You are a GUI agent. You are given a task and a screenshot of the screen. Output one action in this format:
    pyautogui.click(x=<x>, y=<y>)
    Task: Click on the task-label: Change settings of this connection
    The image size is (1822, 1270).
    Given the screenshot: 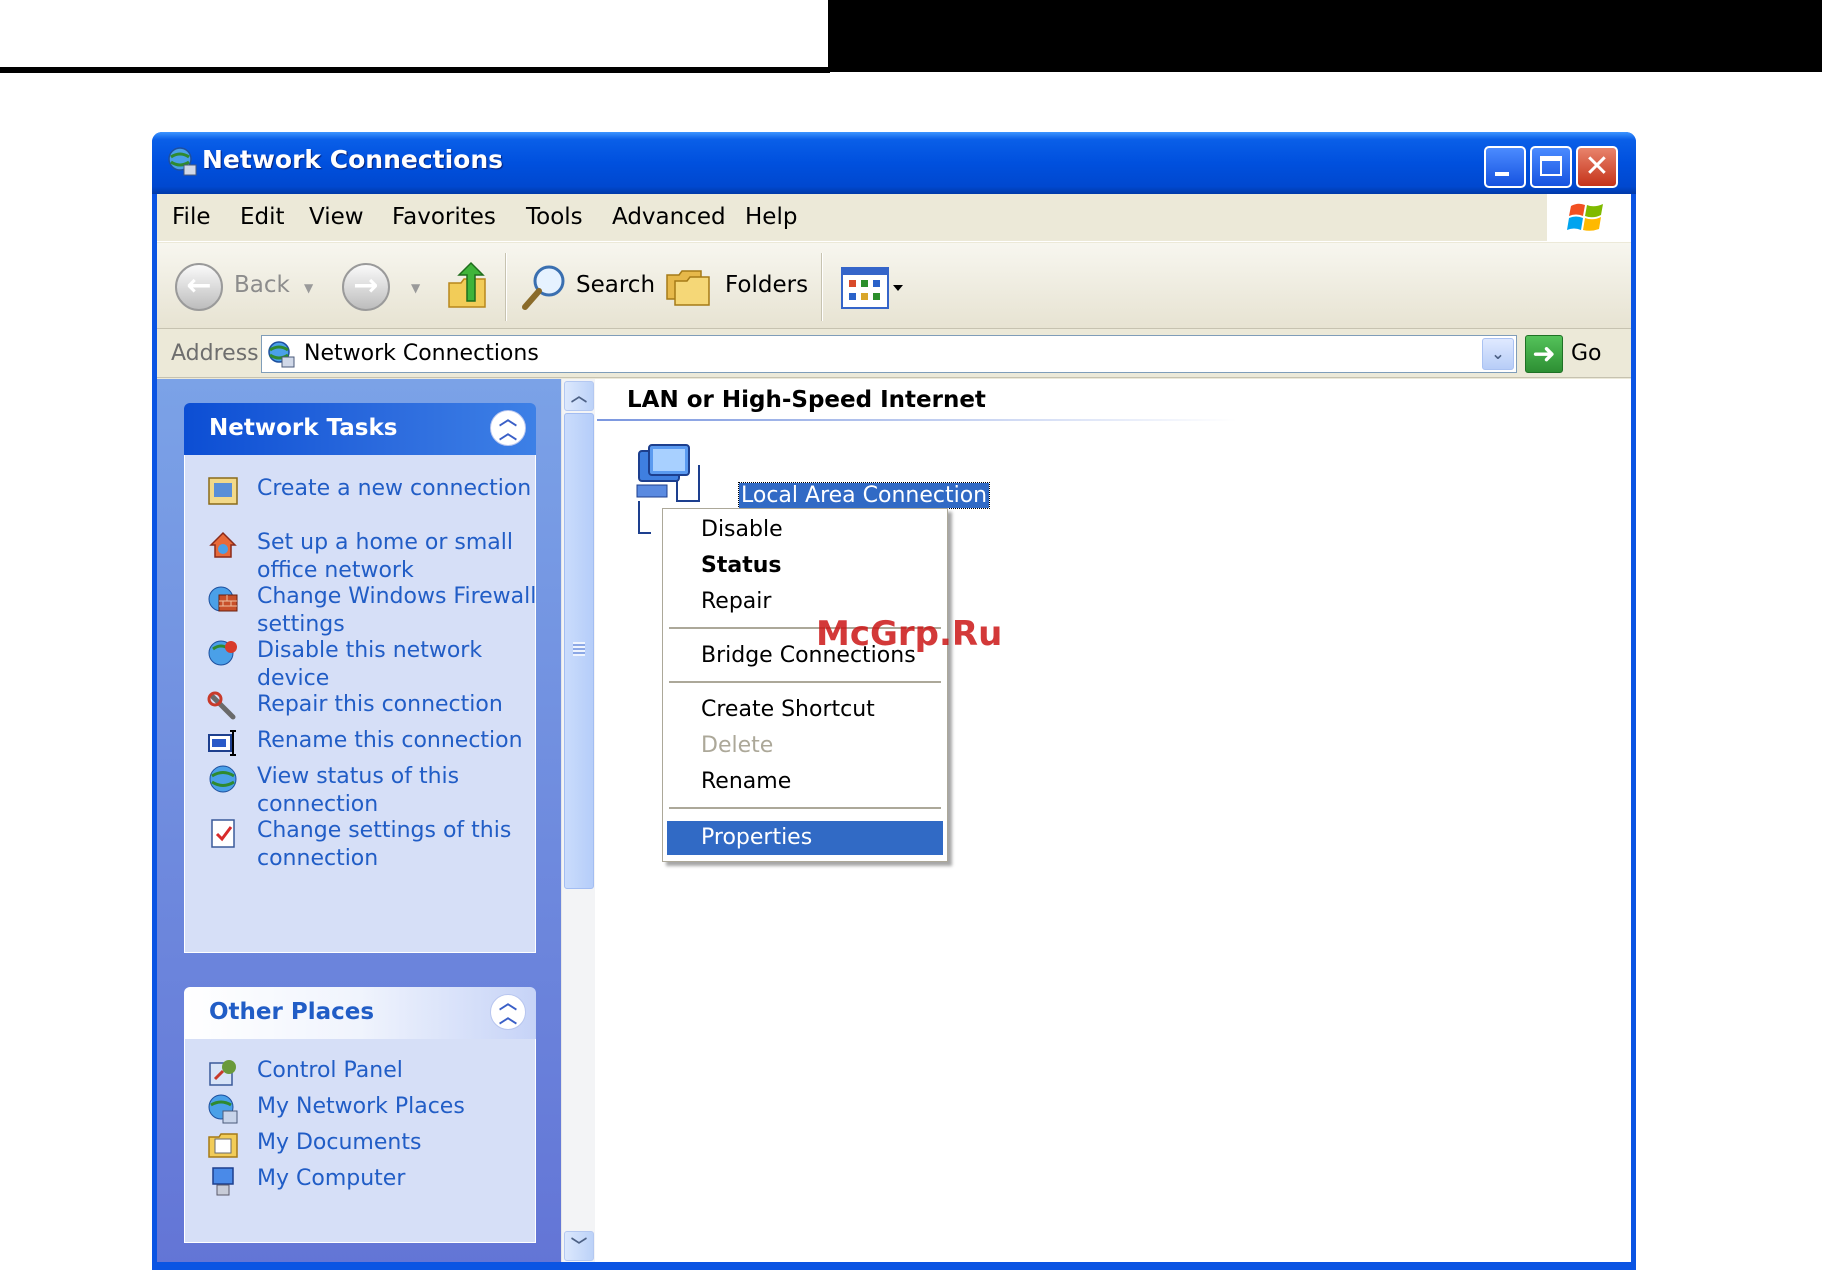 What is the action you would take?
    pyautogui.click(x=384, y=844)
    